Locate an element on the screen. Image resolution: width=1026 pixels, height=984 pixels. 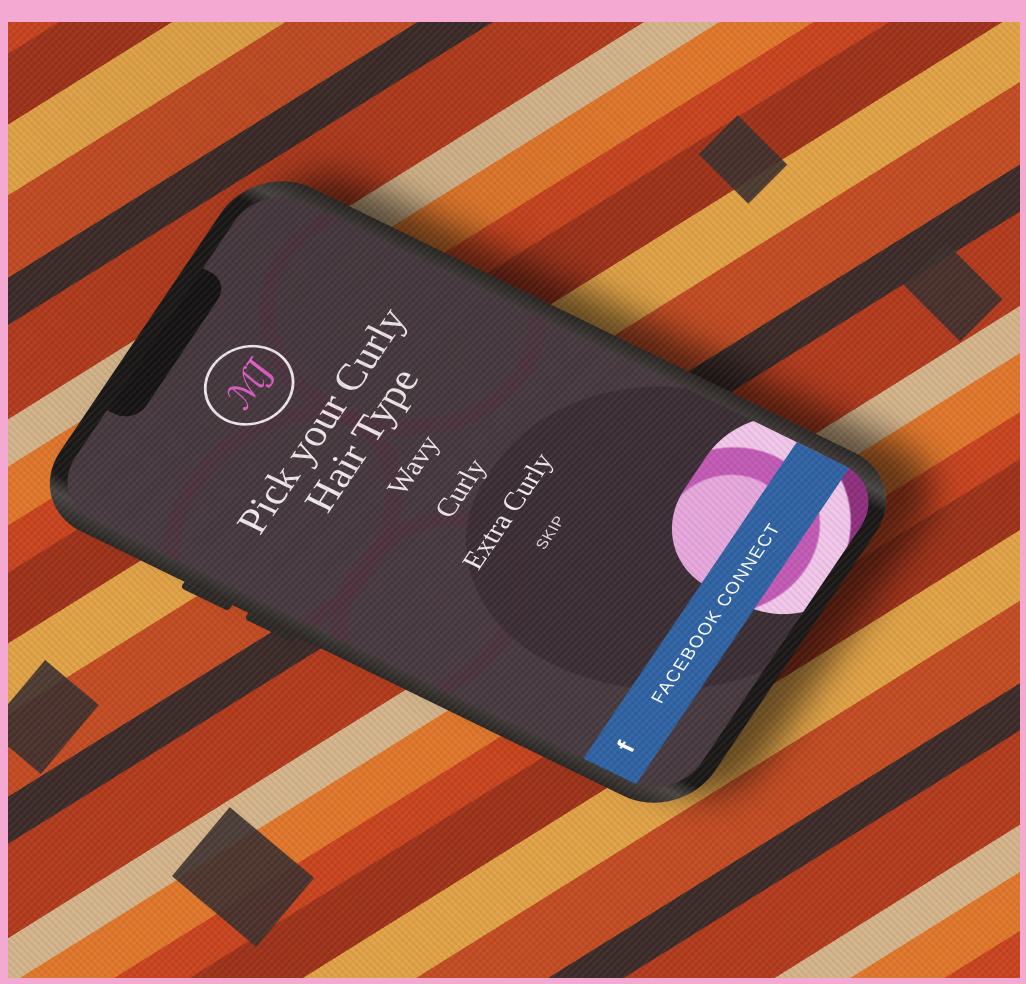
facebook-icon: f is located at coordinates (626, 746).